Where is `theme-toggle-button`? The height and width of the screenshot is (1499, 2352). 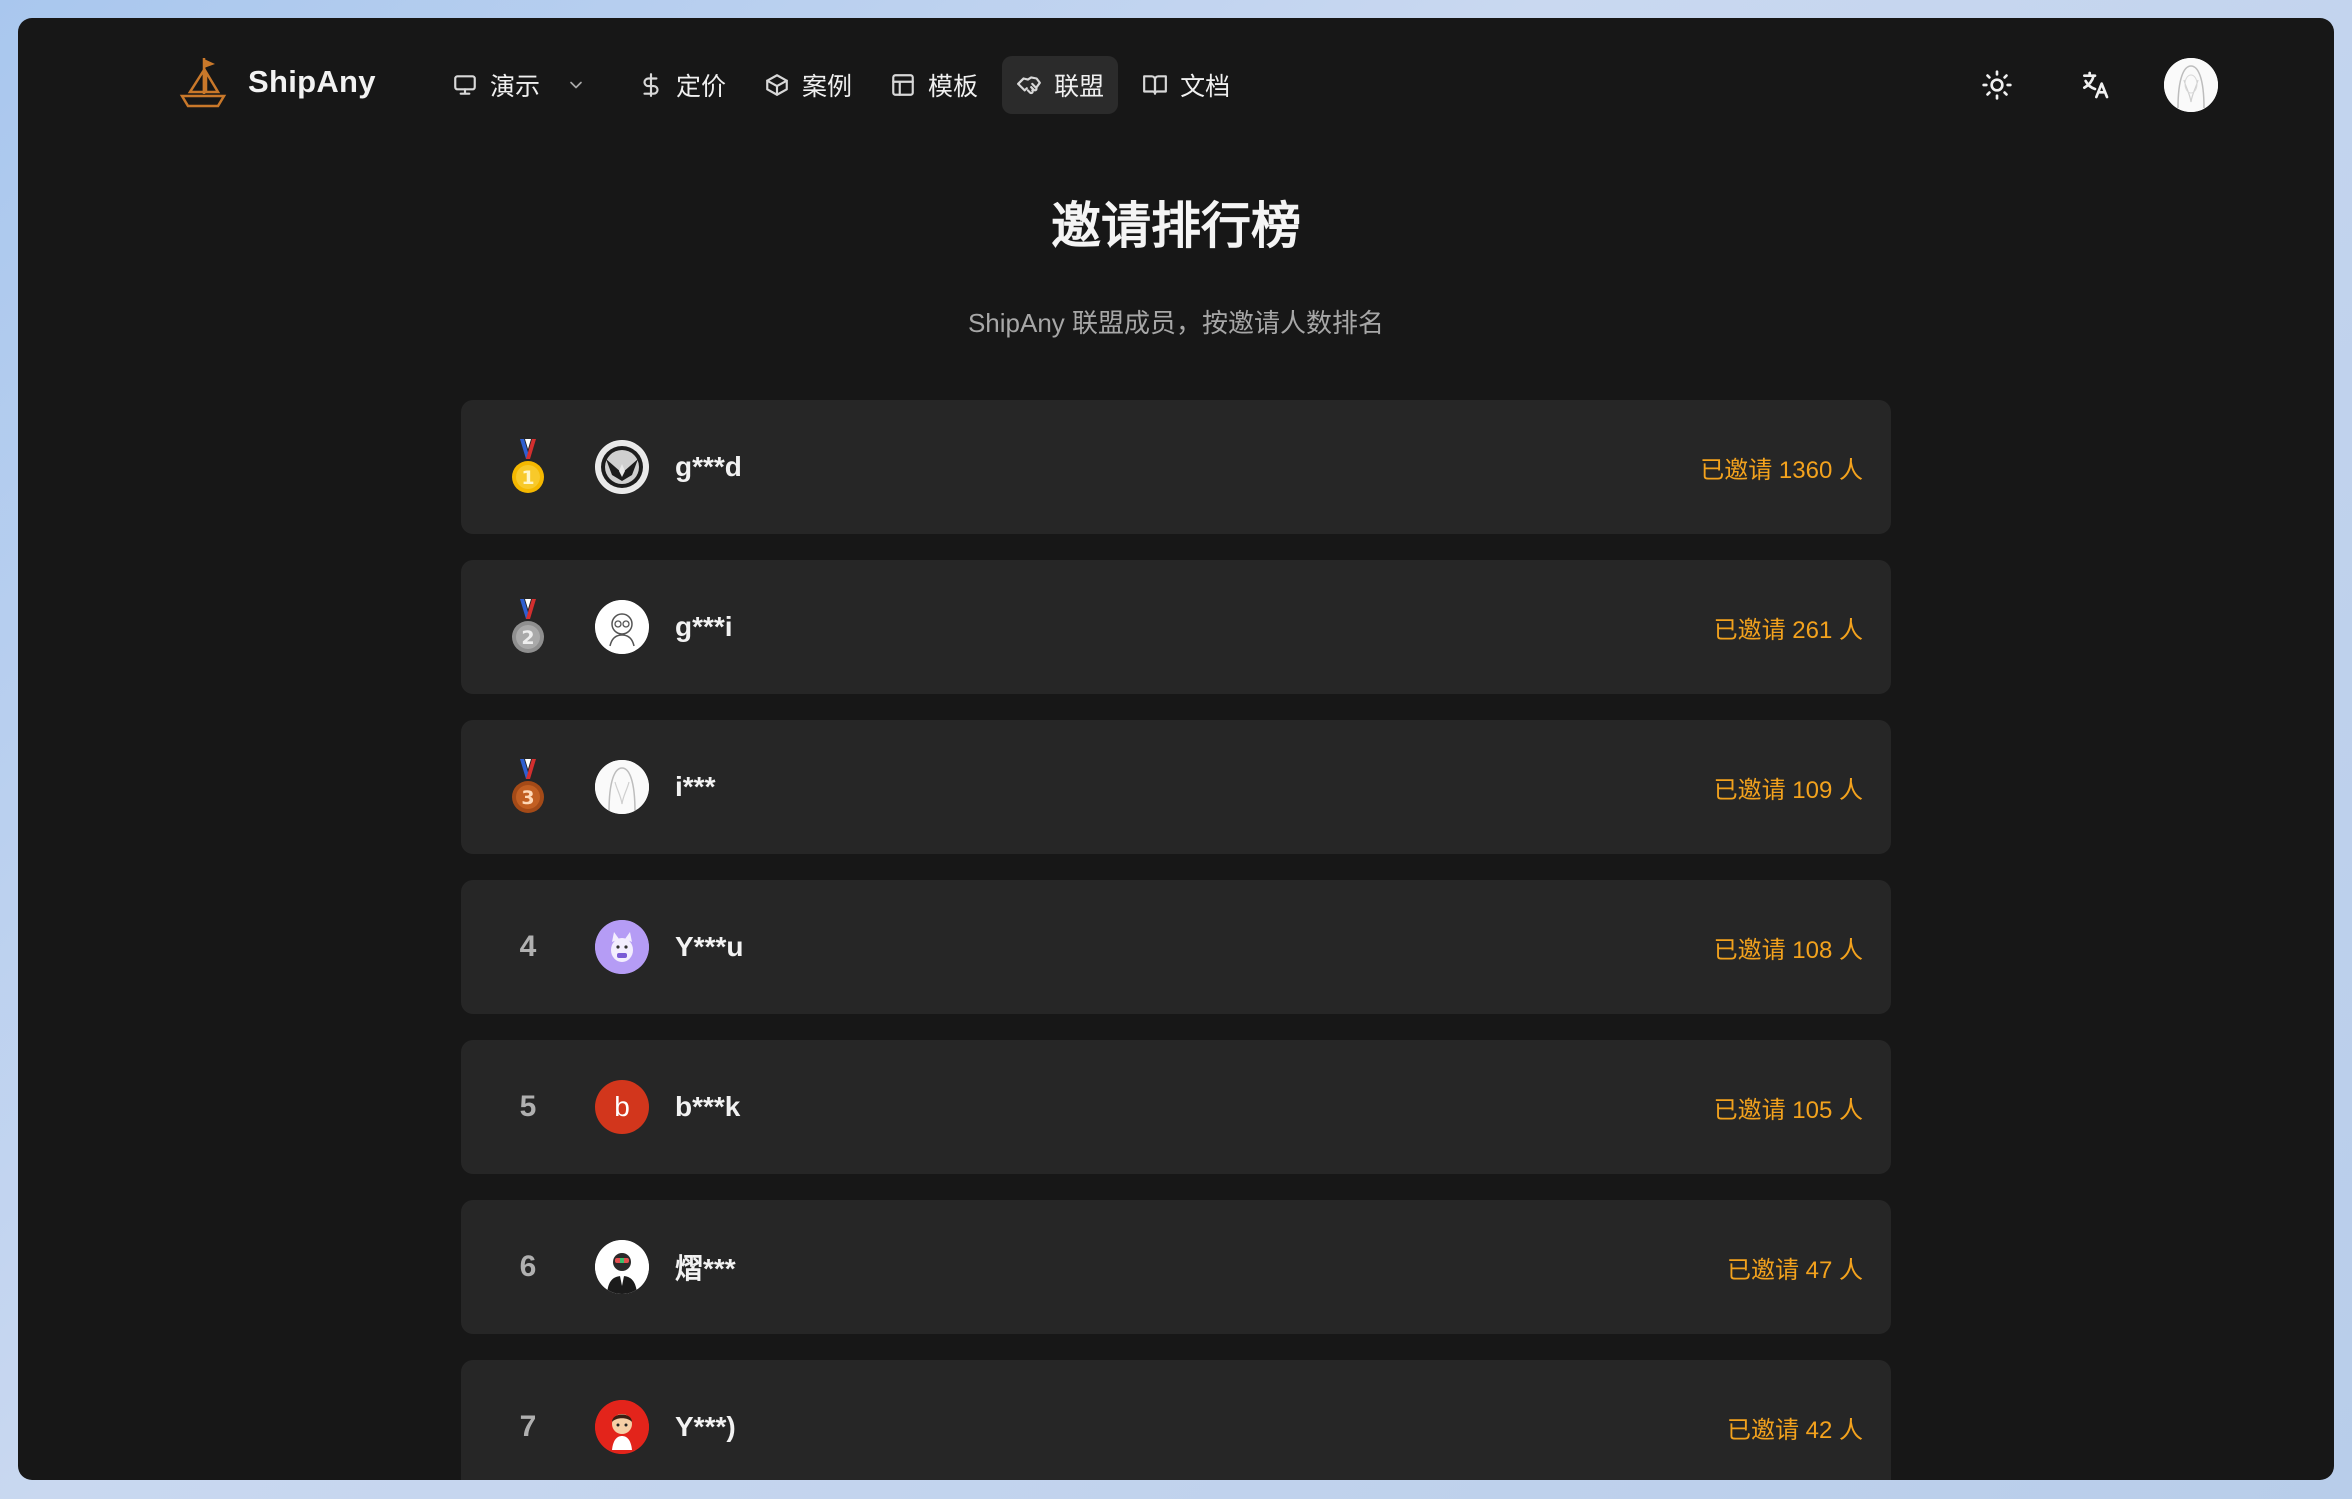 theme-toggle-button is located at coordinates (1997, 85).